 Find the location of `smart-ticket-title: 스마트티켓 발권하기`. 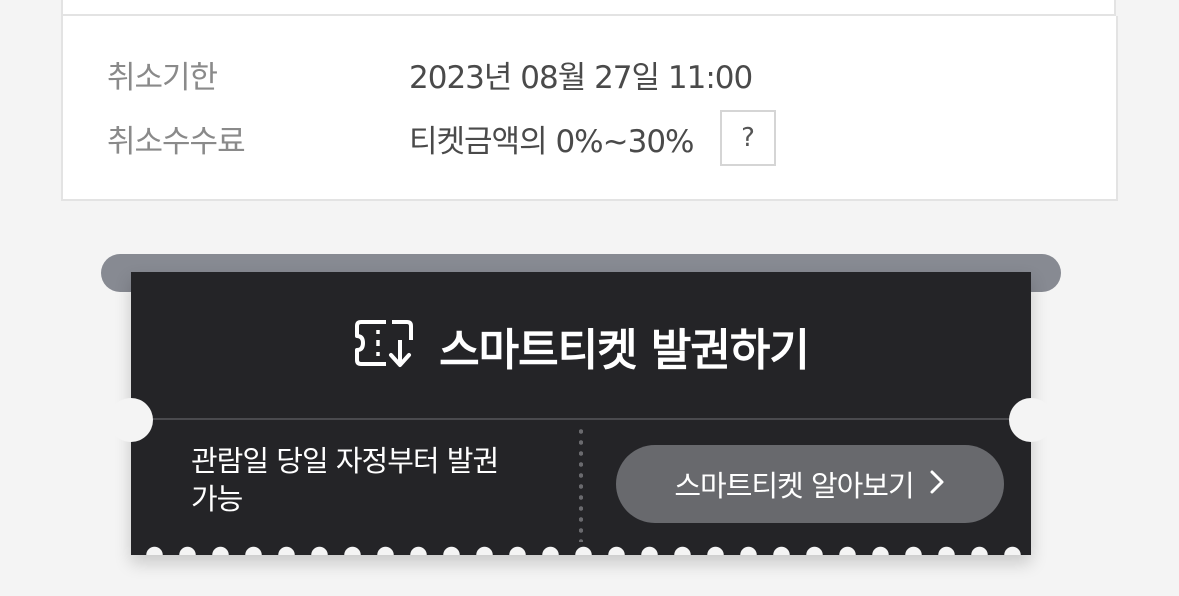

smart-ticket-title: 스마트티켓 발권하기 is located at coordinates (624, 350).